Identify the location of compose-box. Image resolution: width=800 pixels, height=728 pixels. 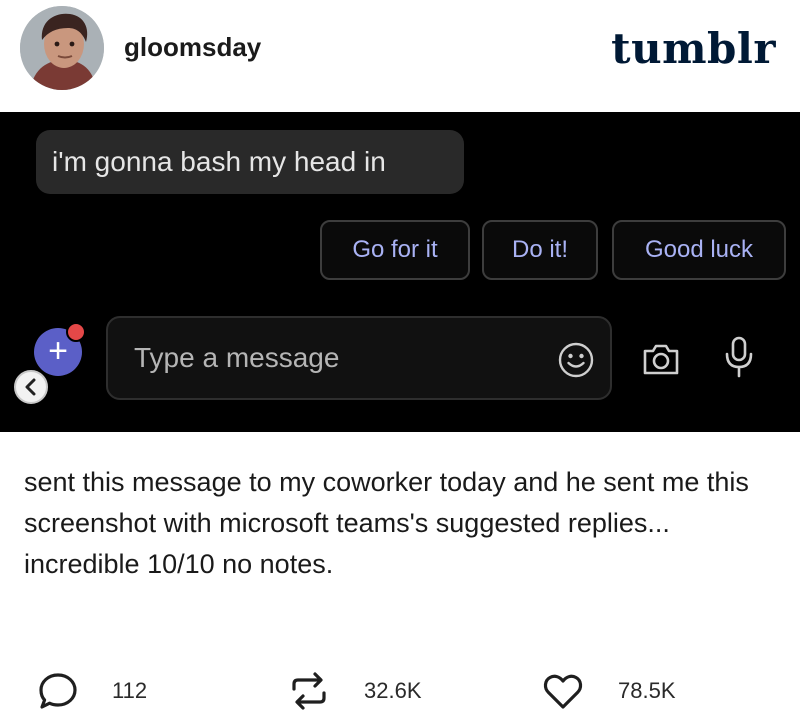
(359, 358).